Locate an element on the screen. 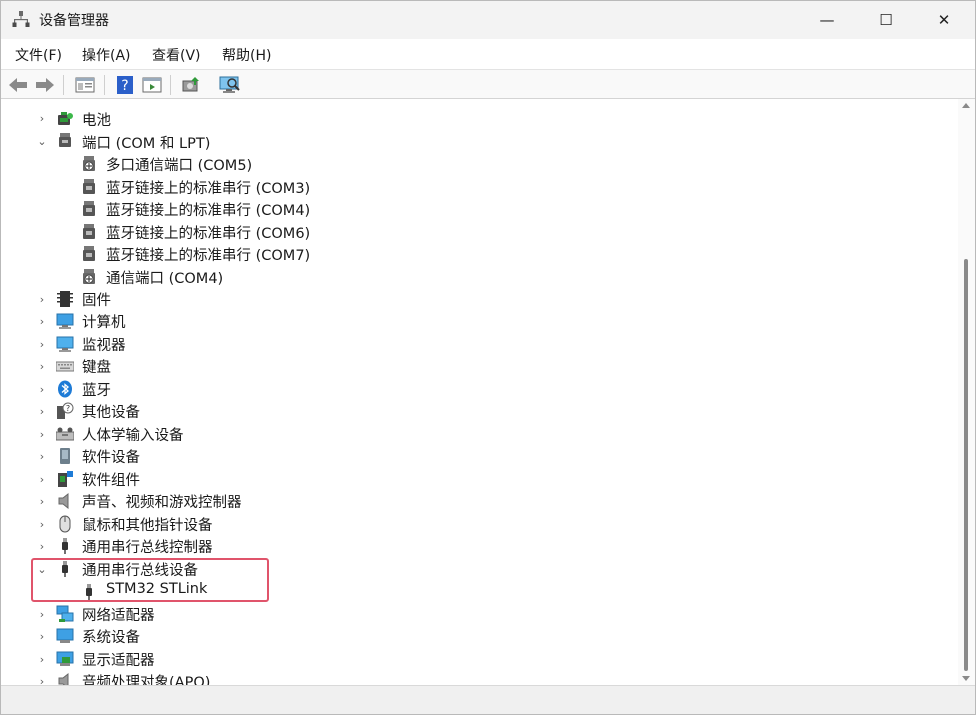  tree-item-keyboards: 键盘 is located at coordinates (96, 366).